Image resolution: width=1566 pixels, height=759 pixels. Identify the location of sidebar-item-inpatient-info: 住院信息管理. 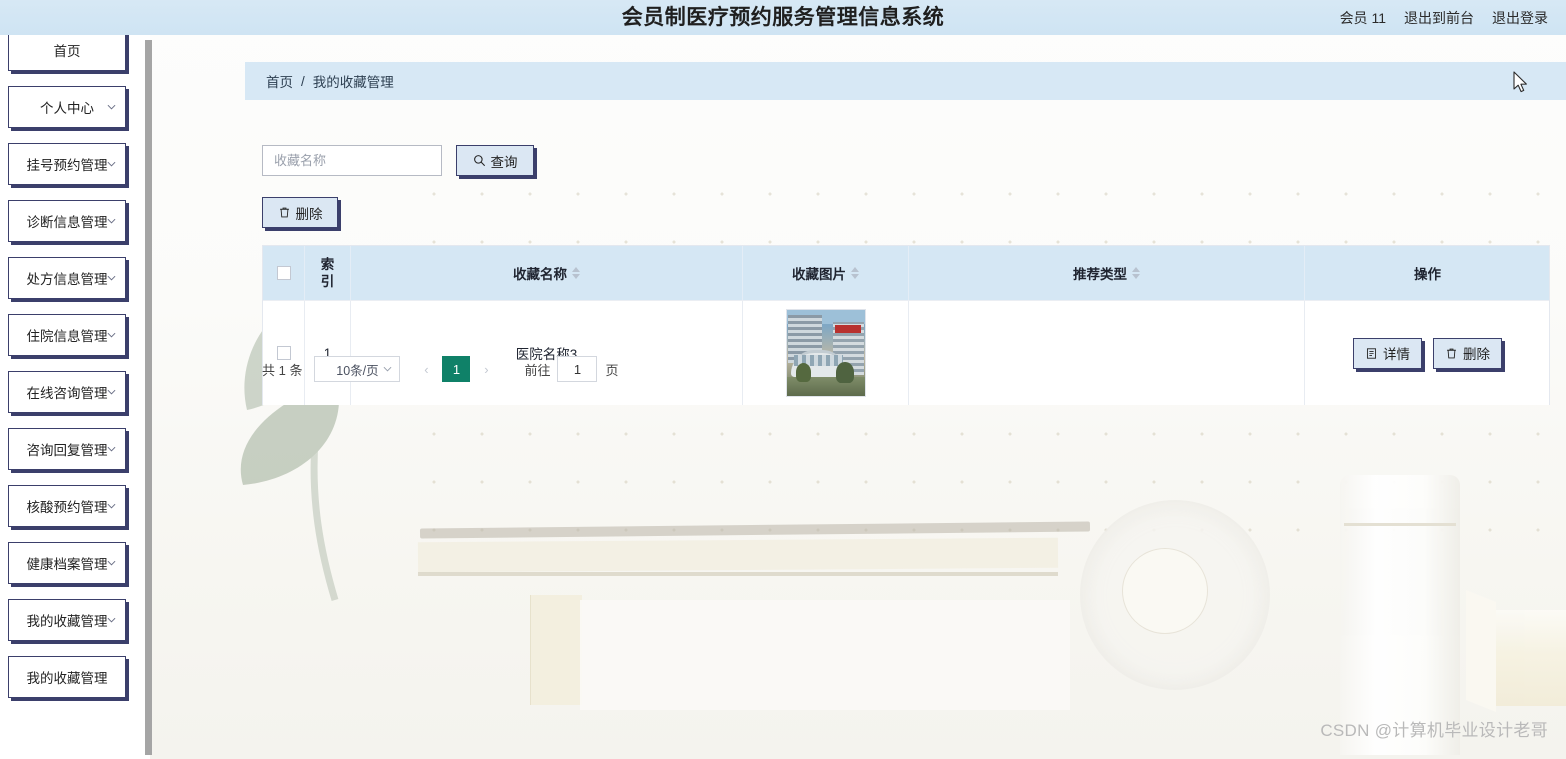
(67, 335).